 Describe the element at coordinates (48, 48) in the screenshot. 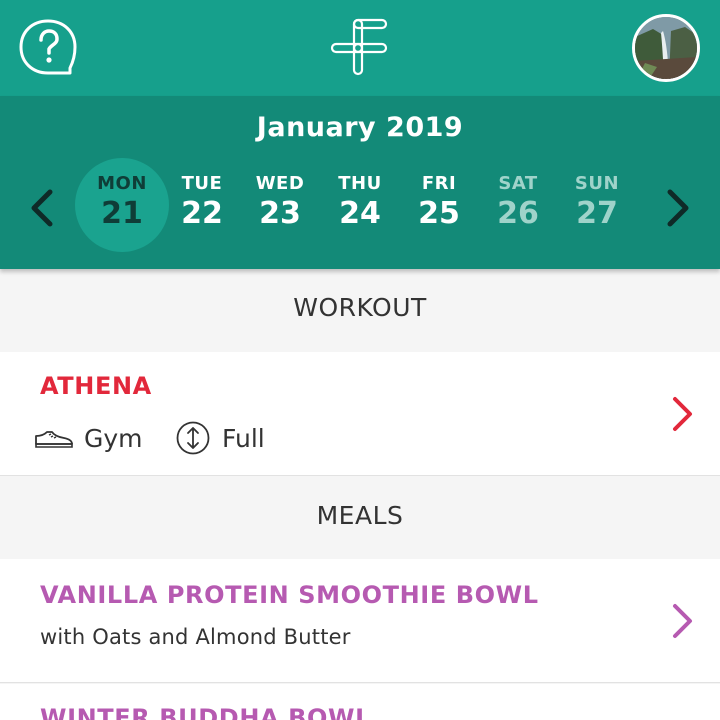

I see `question-bubble-icon` at that location.